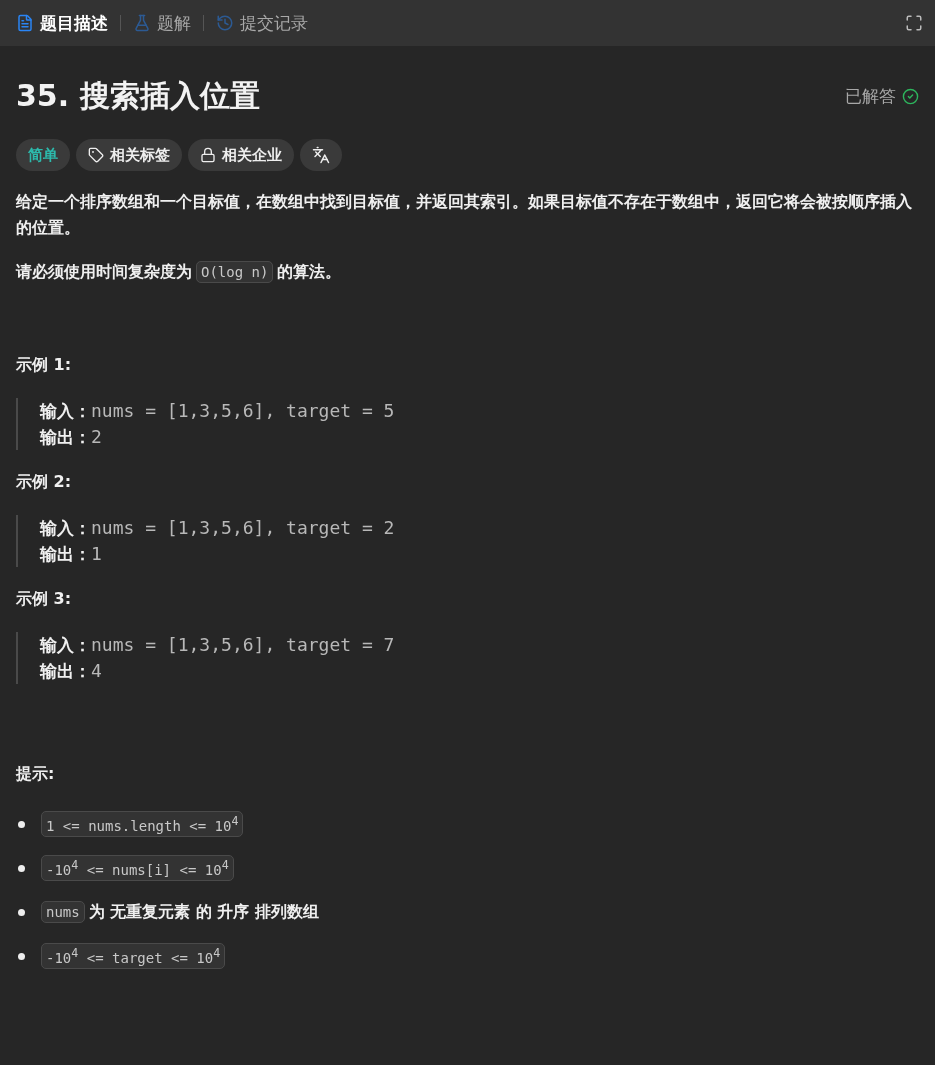  What do you see at coordinates (62, 23) in the screenshot?
I see `tab: 题目描述` at bounding box center [62, 23].